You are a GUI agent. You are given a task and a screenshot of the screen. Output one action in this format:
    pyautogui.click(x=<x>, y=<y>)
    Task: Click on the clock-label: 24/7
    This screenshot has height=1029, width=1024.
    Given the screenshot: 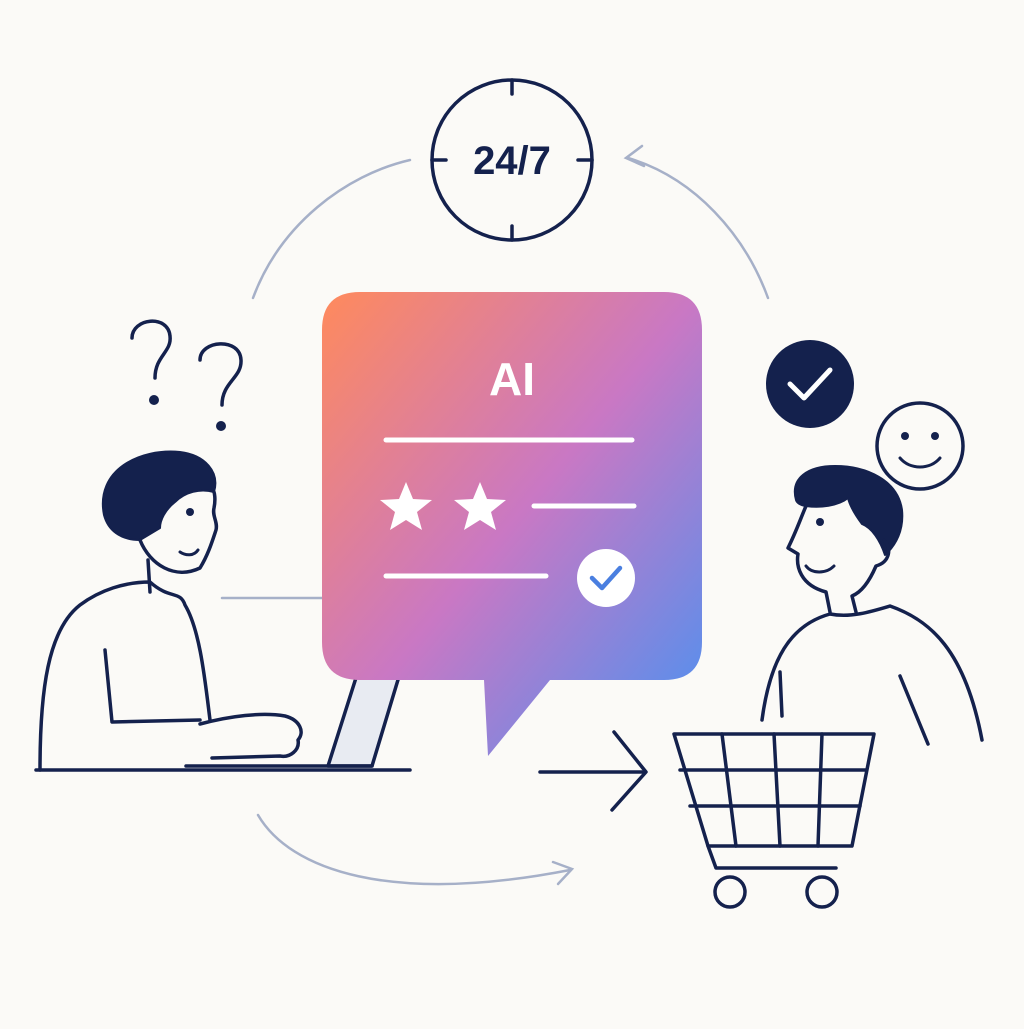 What is the action you would take?
    pyautogui.click(x=512, y=161)
    